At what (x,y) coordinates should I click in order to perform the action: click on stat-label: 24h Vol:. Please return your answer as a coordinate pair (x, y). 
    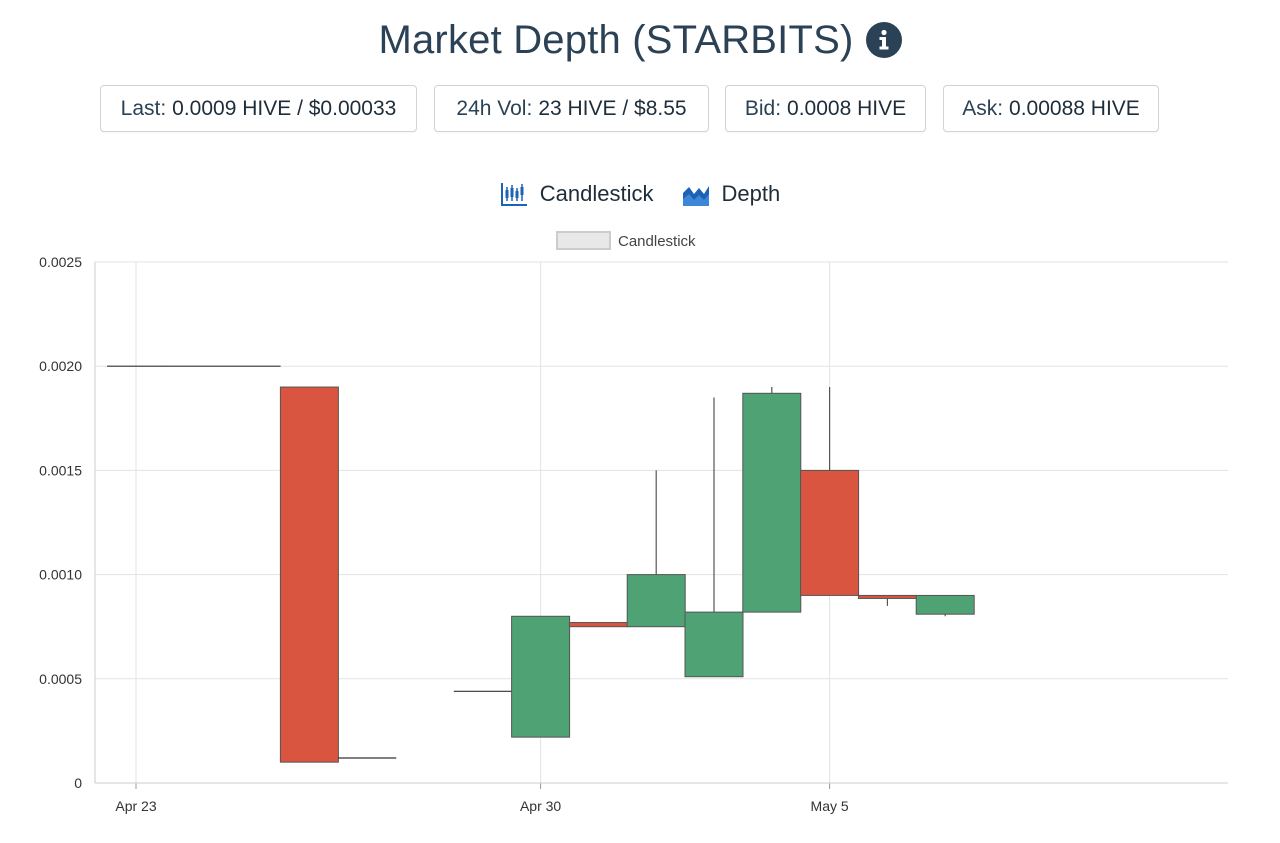
    Looking at the image, I should click on (494, 108).